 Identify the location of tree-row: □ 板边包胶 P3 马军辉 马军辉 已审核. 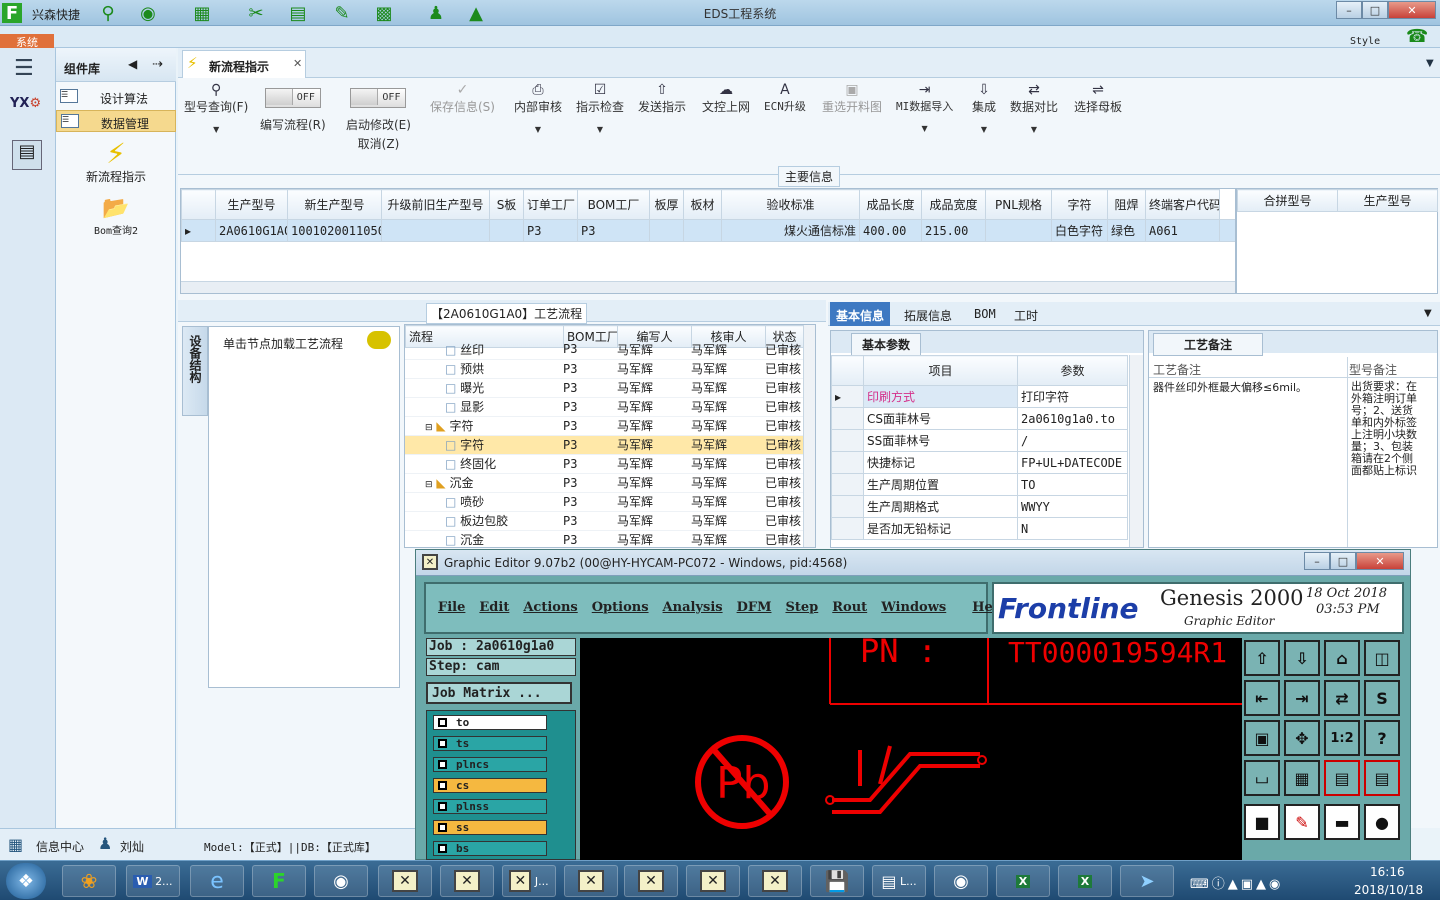
(604, 521).